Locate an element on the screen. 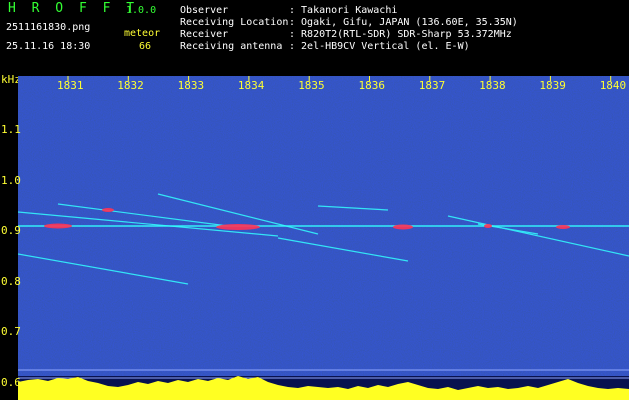 Image resolution: width=629 pixels, height=400 pixels. observation-datetime: 25.11.16 18:30 is located at coordinates (48, 46).